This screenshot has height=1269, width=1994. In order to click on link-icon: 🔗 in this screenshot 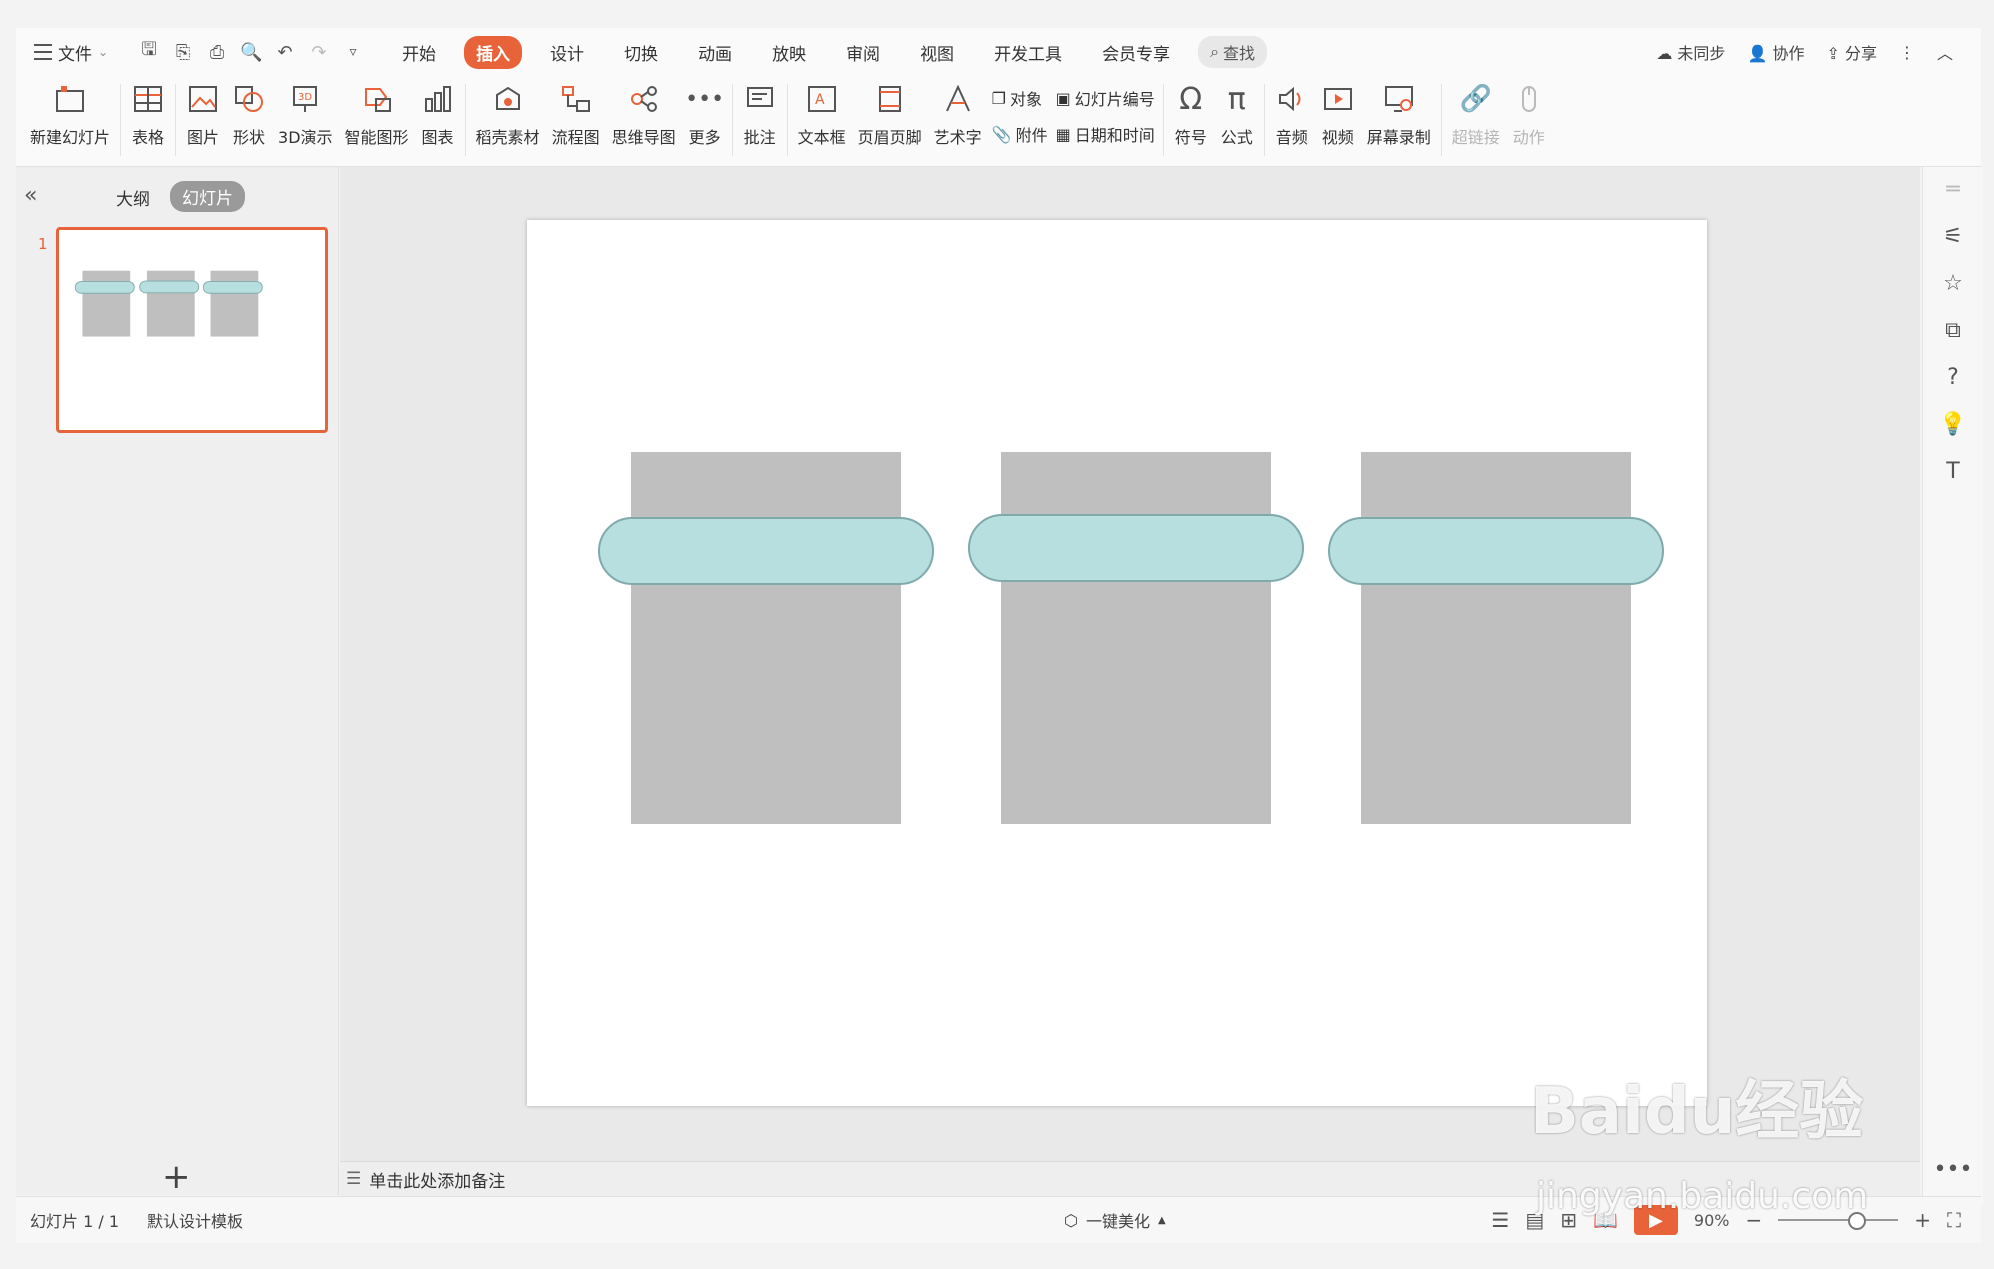, I will do `click(1475, 99)`.